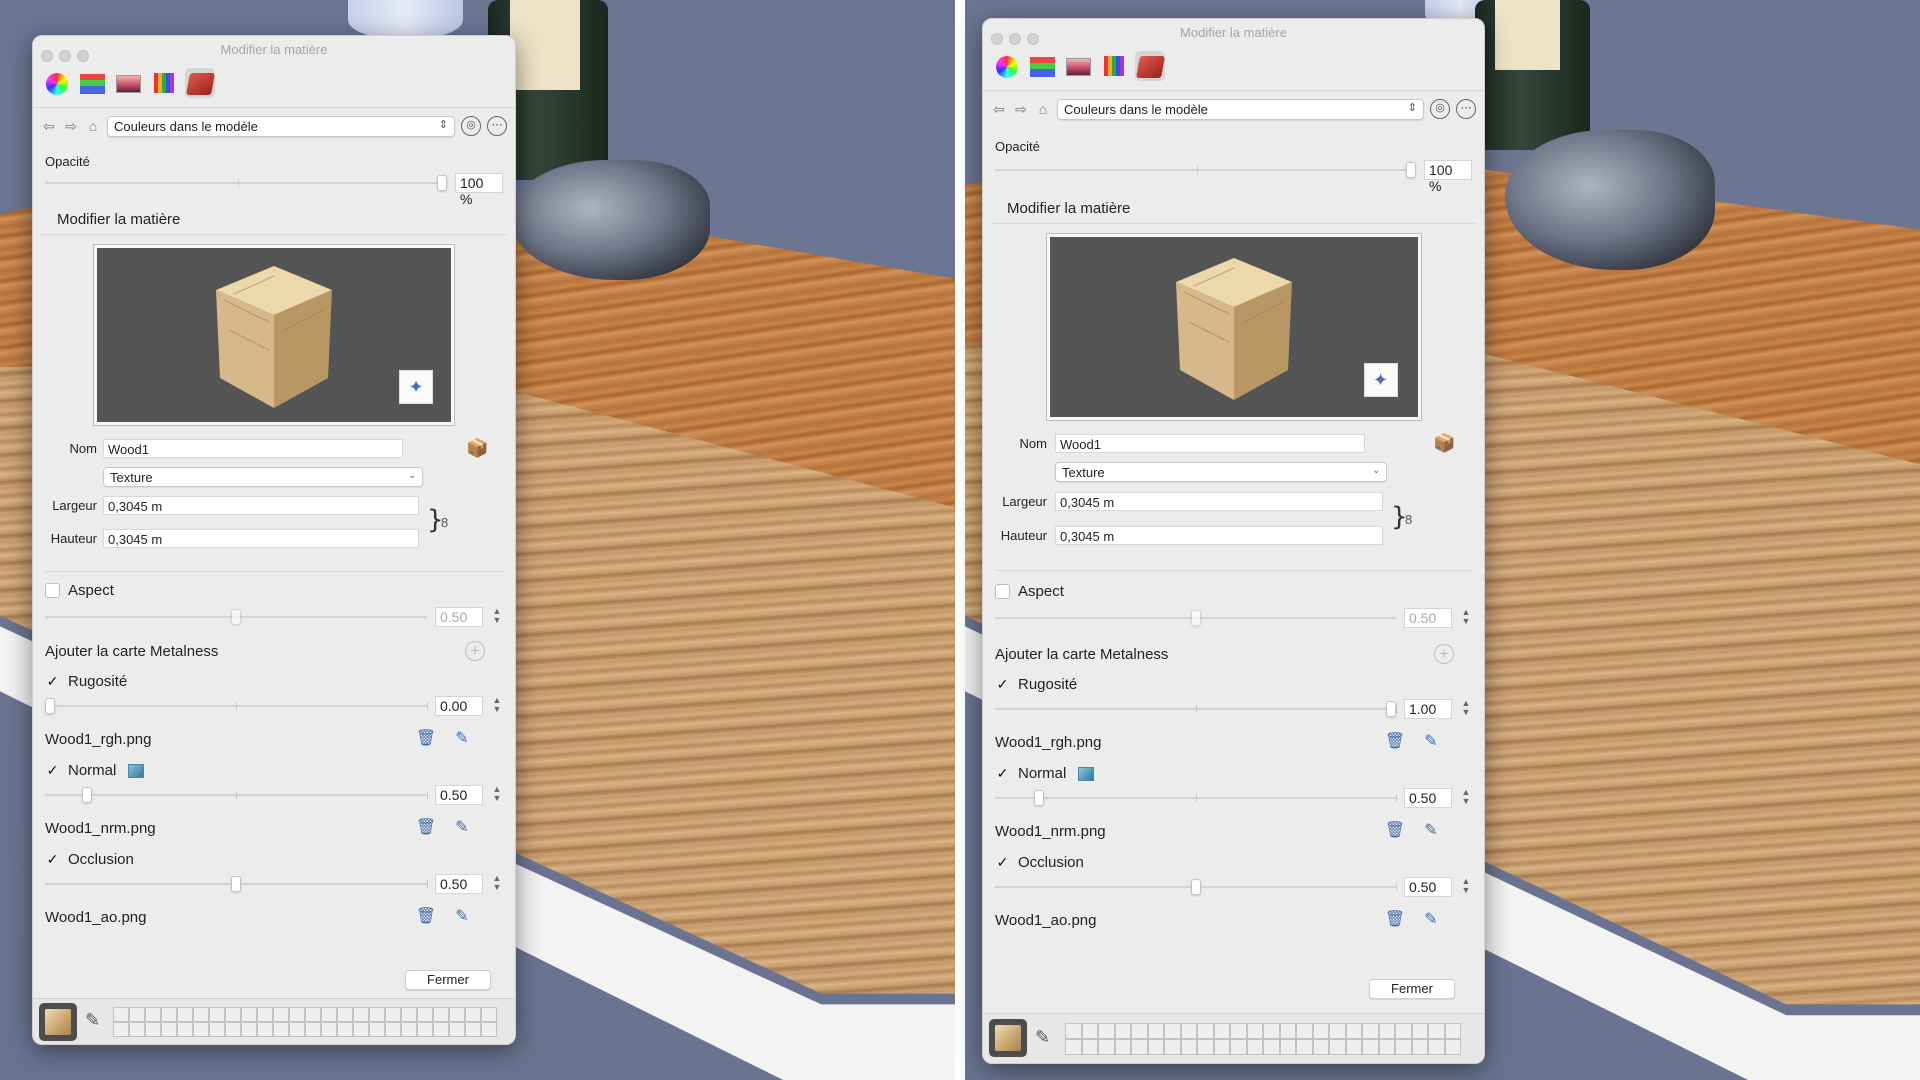  Describe the element at coordinates (1002, 862) in the screenshot. I see `occlusion-checkbox: ✓` at that location.